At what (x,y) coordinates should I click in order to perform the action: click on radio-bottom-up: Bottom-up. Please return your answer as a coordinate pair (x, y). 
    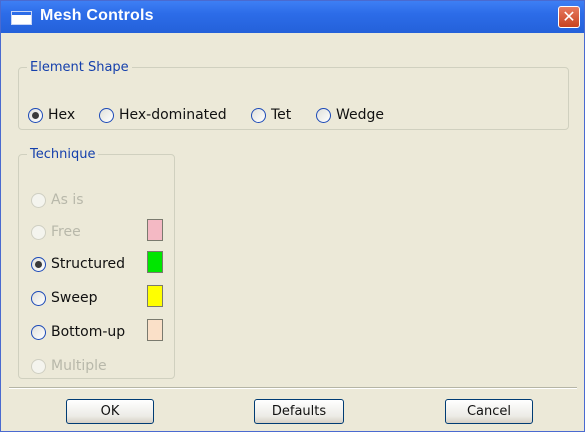
    Looking at the image, I should click on (78, 332).